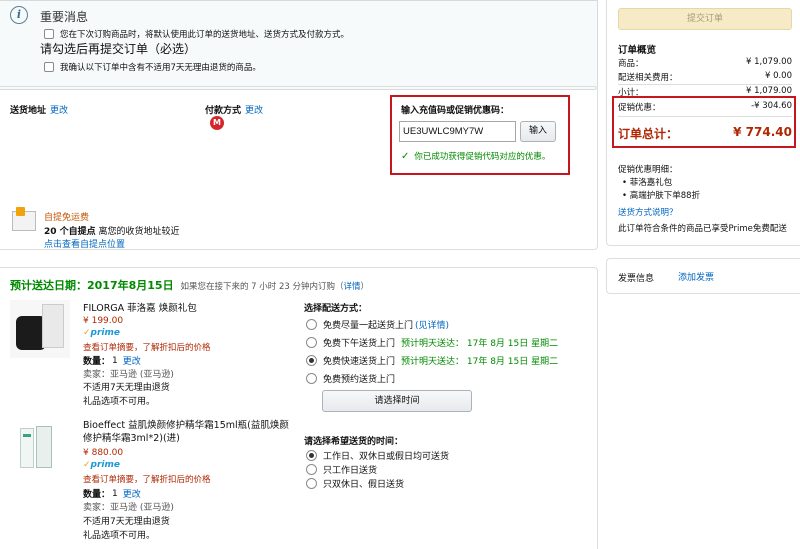 This screenshot has width=800, height=549. Describe the element at coordinates (651, 183) in the screenshot. I see `promo-detail-text: 菲洛嘉礼包` at that location.